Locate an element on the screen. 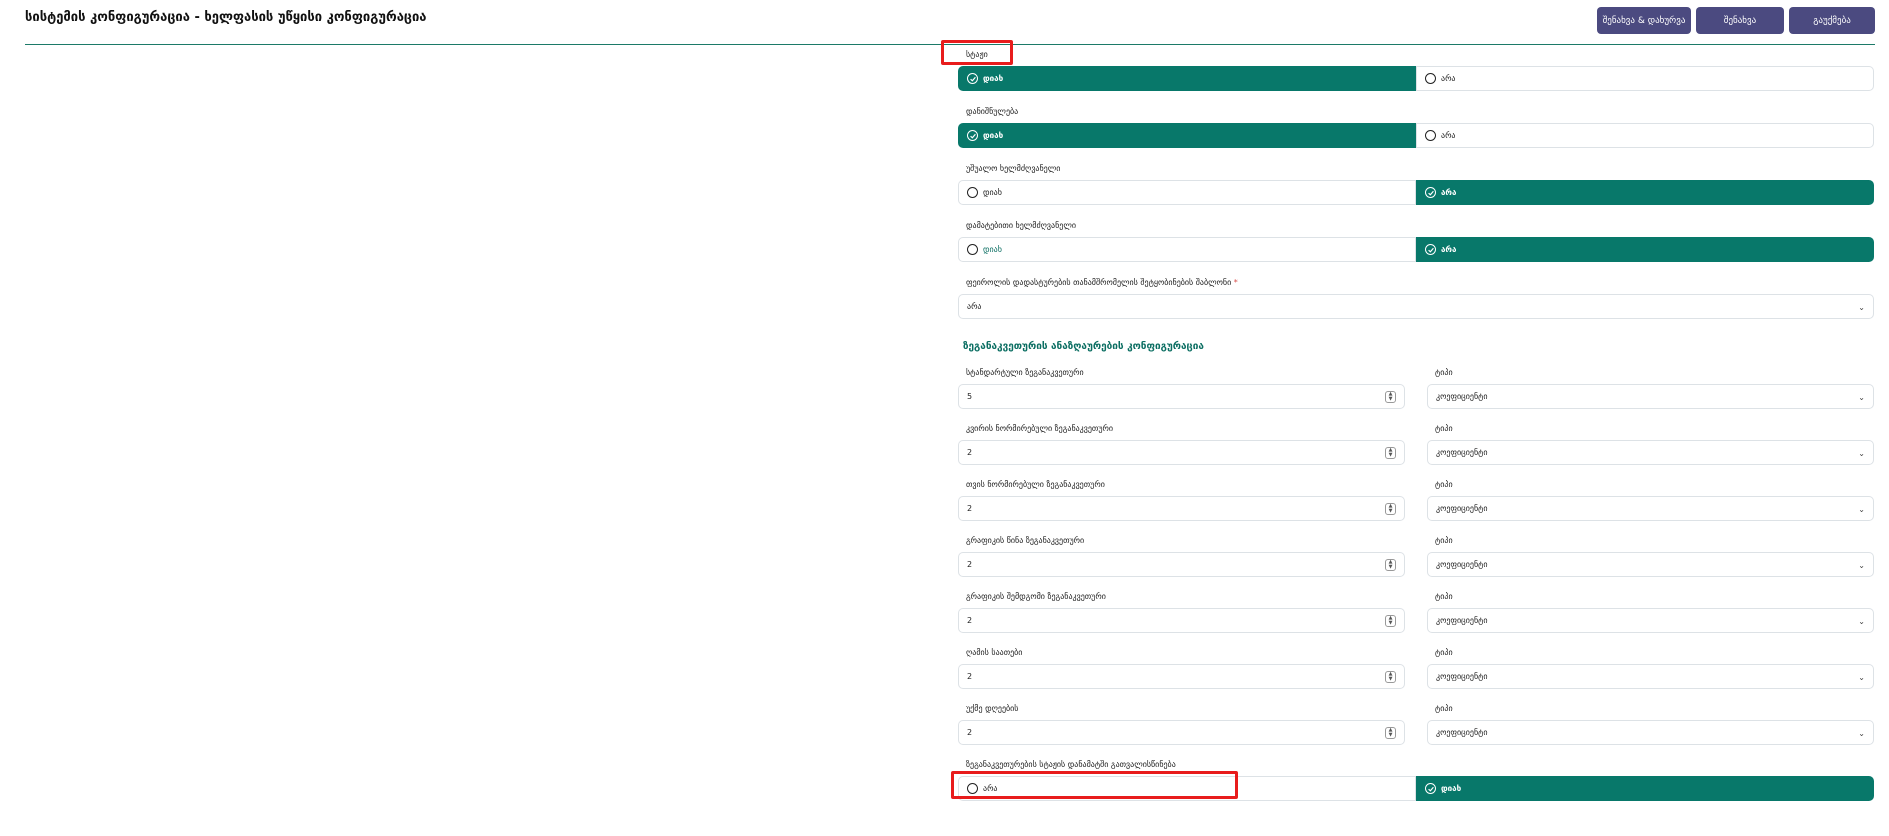  coefficient-col: ღამის საათები 2 ▲ ▼ is located at coordinates (1181, 668).